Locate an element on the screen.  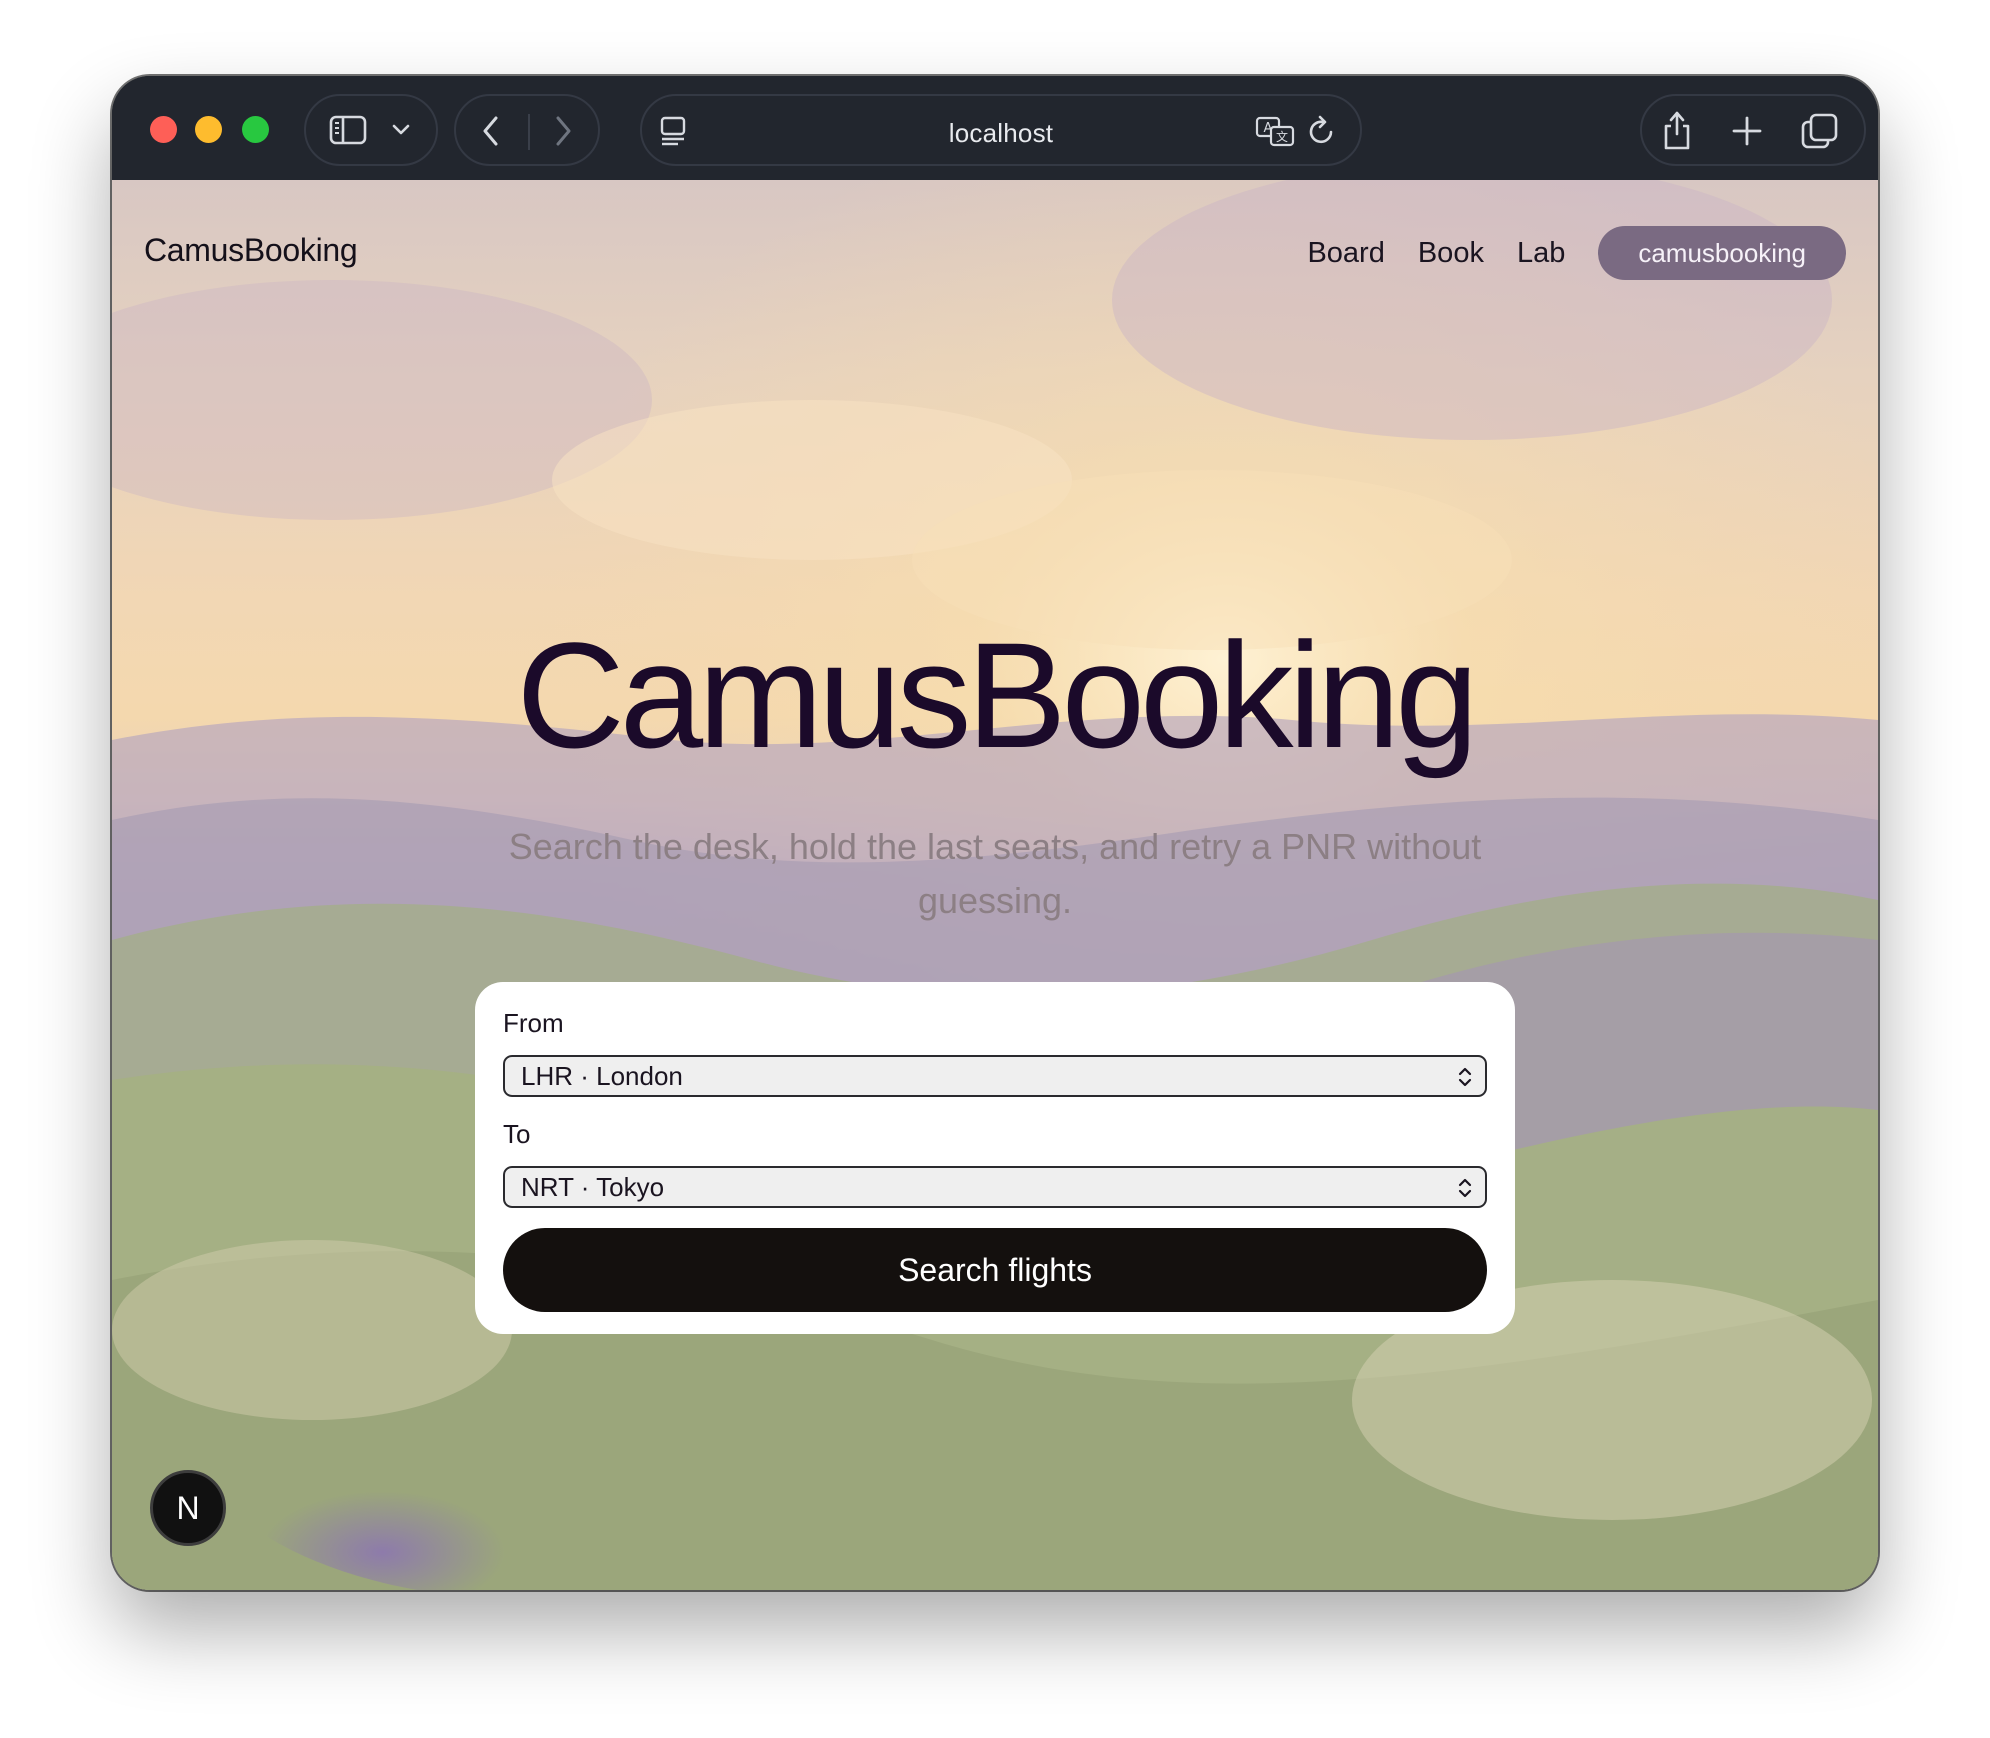
address-bar: localhost A文 is located at coordinates (1001, 130).